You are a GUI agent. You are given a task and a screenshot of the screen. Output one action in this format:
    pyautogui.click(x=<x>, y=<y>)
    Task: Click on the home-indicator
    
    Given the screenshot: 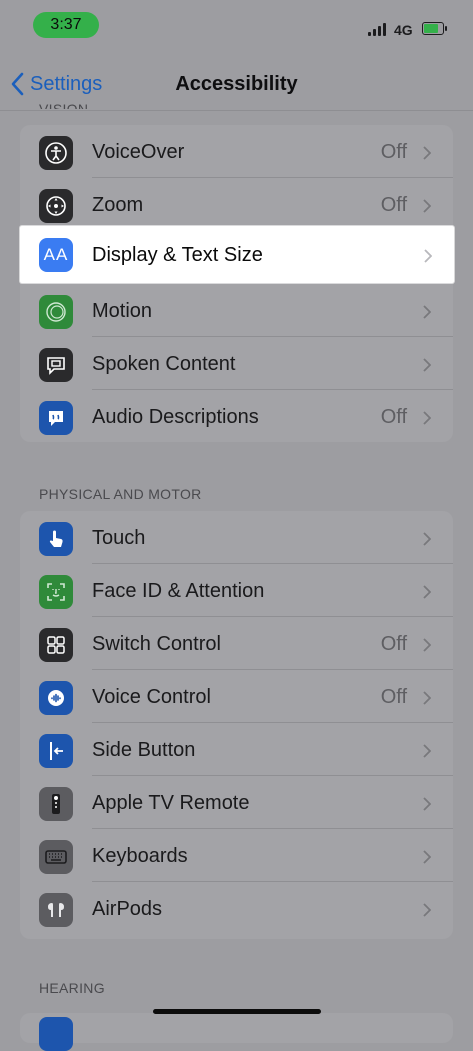 What is the action you would take?
    pyautogui.click(x=237, y=1011)
    